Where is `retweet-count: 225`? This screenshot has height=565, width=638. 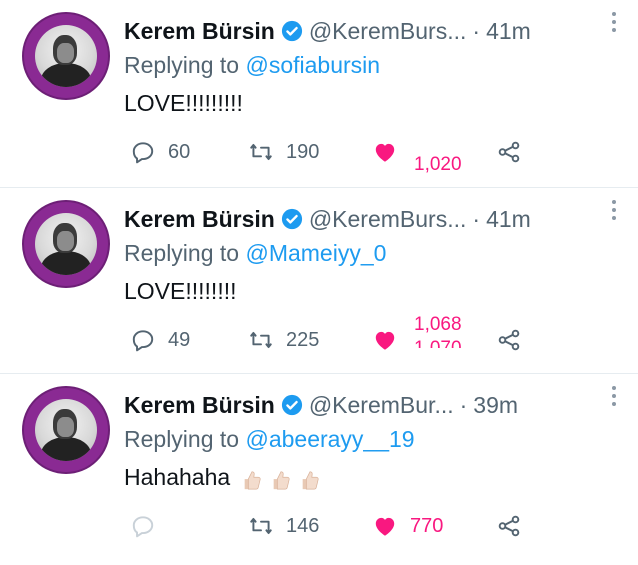 retweet-count: 225 is located at coordinates (303, 339).